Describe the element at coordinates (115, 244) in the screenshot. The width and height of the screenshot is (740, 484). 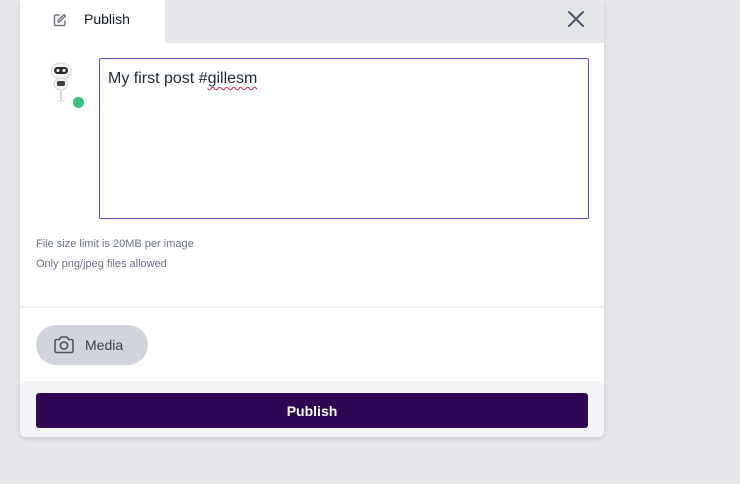
I see `file-size-hint: File size limit is 20MB per image` at that location.